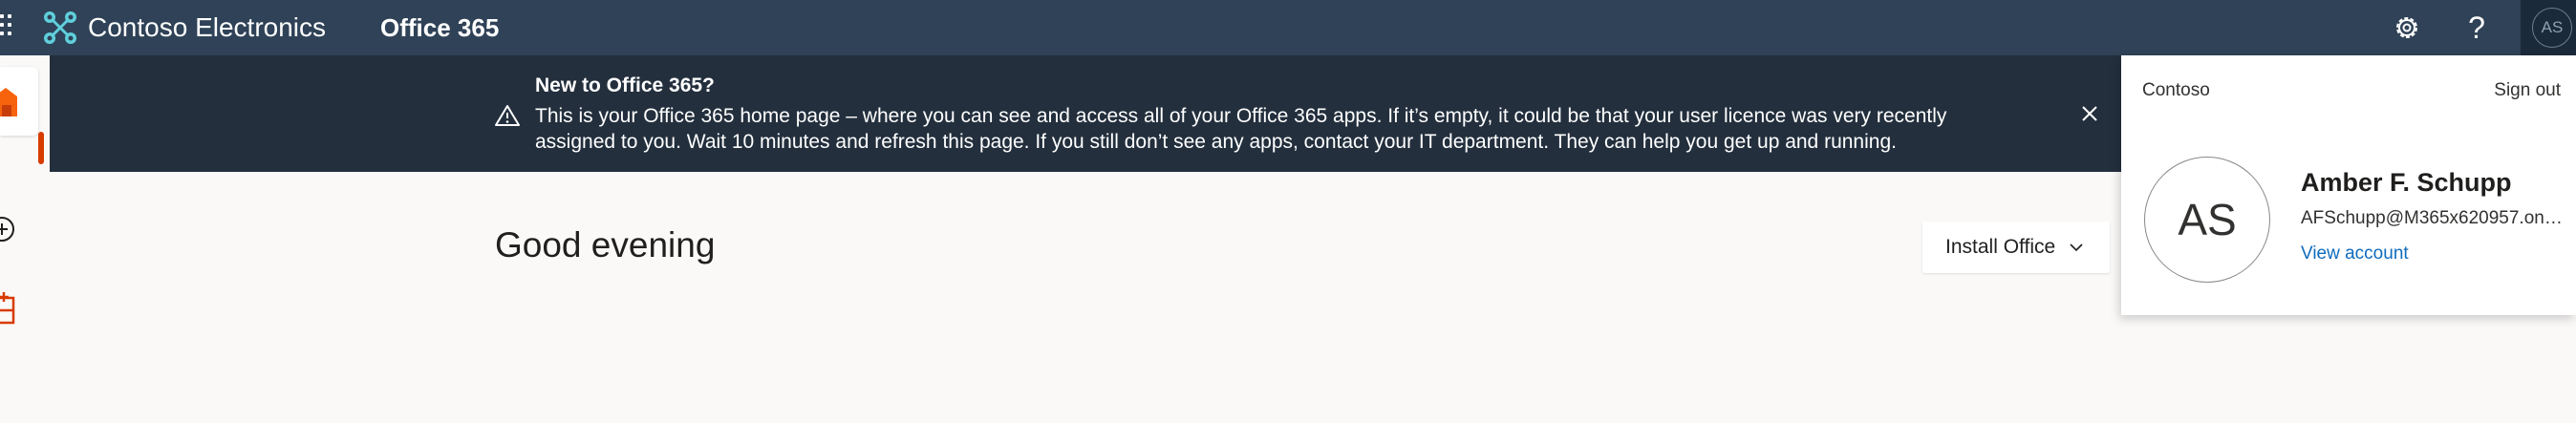 This screenshot has width=2576, height=423. I want to click on nav-selected-indicator, so click(41, 148).